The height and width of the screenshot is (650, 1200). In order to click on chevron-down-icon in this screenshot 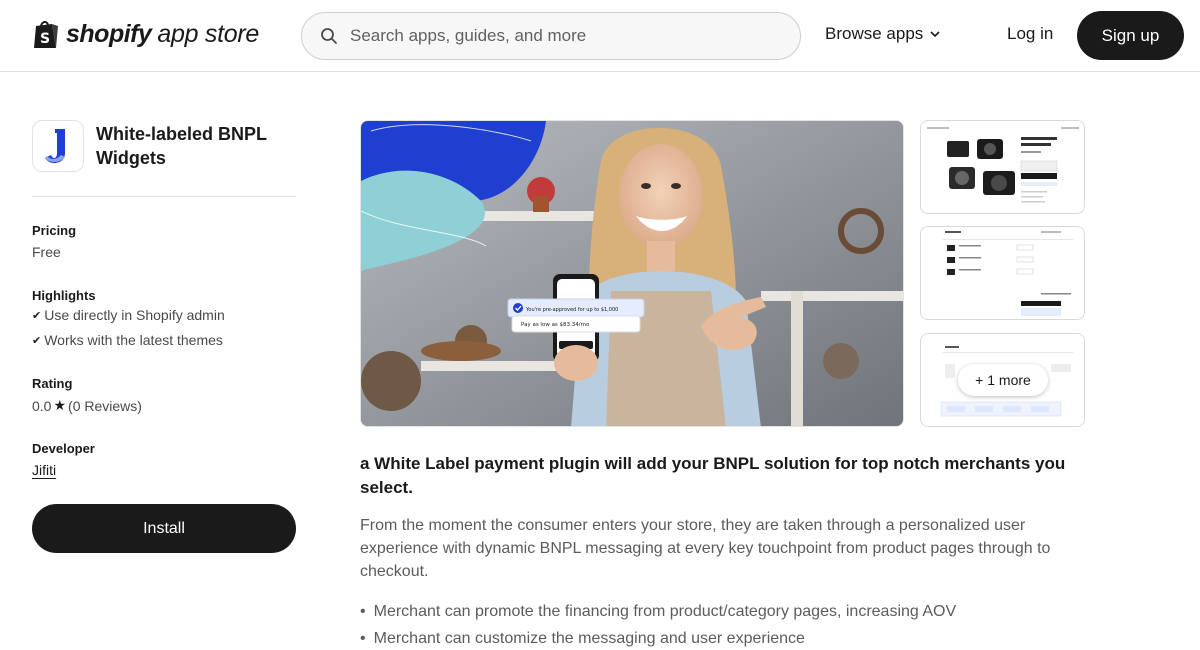, I will do `click(935, 34)`.